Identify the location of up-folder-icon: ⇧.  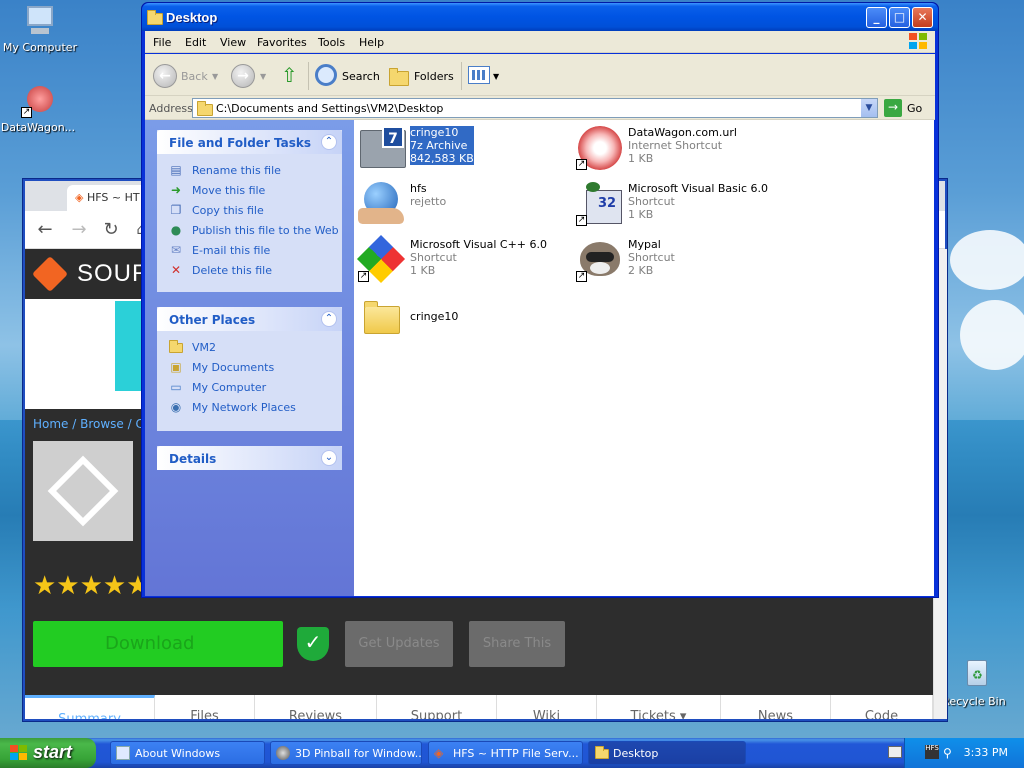
(292, 75).